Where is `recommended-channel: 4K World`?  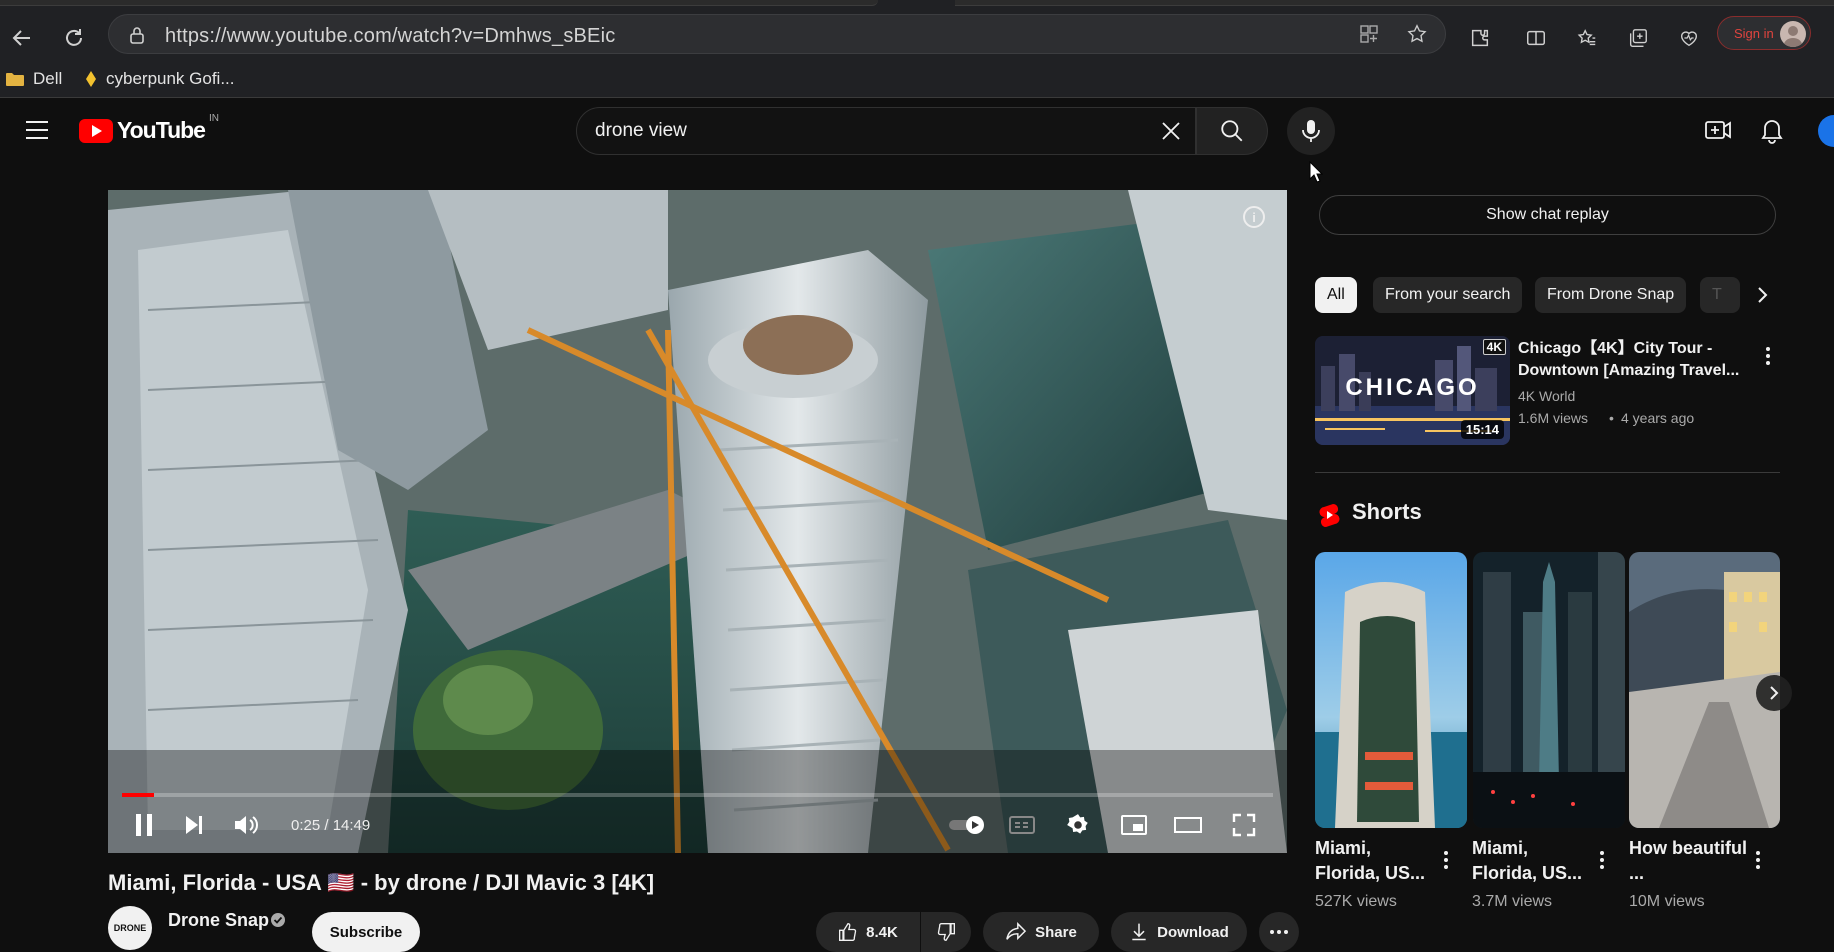 recommended-channel: 4K World is located at coordinates (1546, 396).